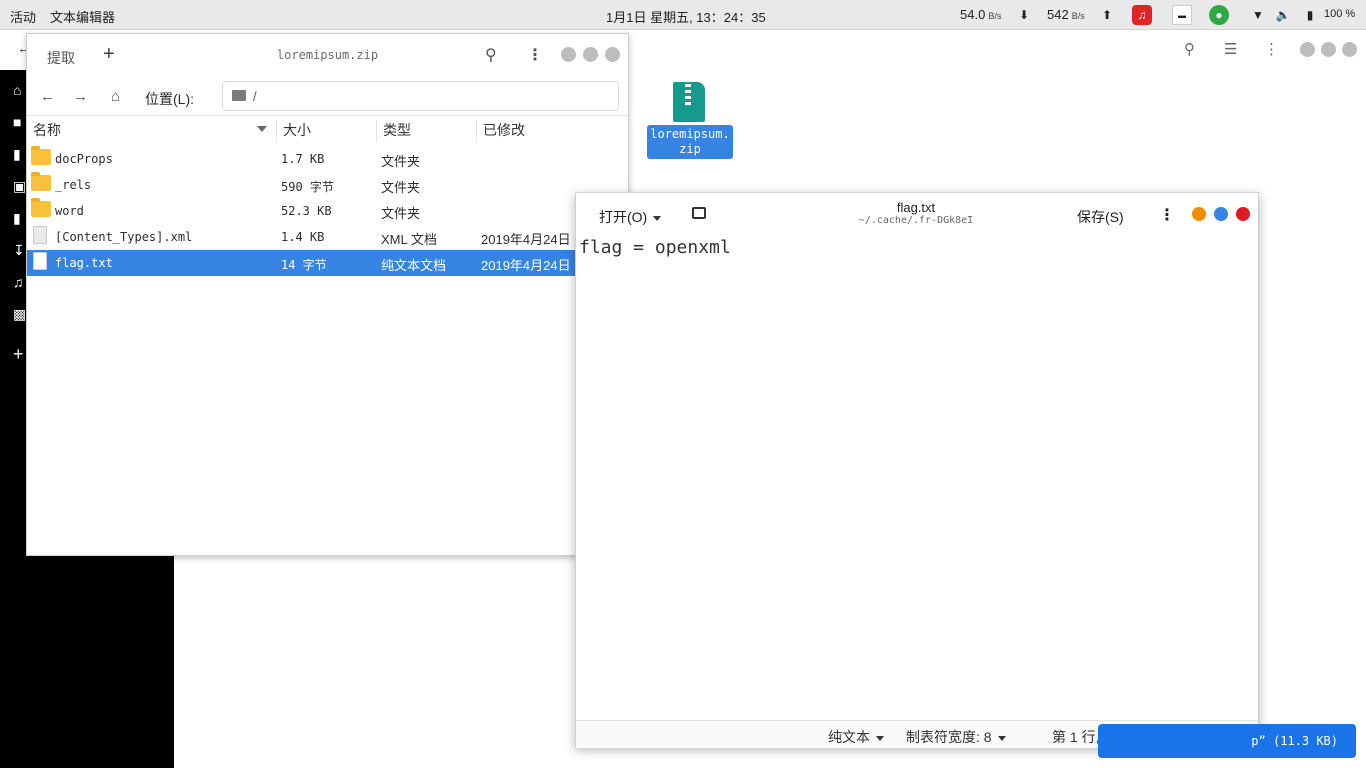  Describe the element at coordinates (40, 261) in the screenshot. I see `text-file-icon` at that location.